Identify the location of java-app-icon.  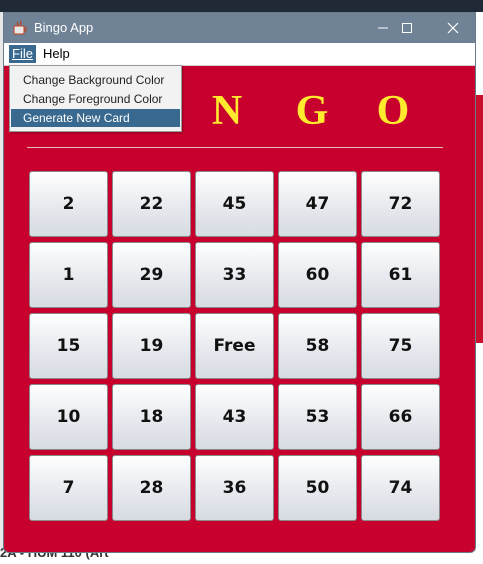
(20, 27).